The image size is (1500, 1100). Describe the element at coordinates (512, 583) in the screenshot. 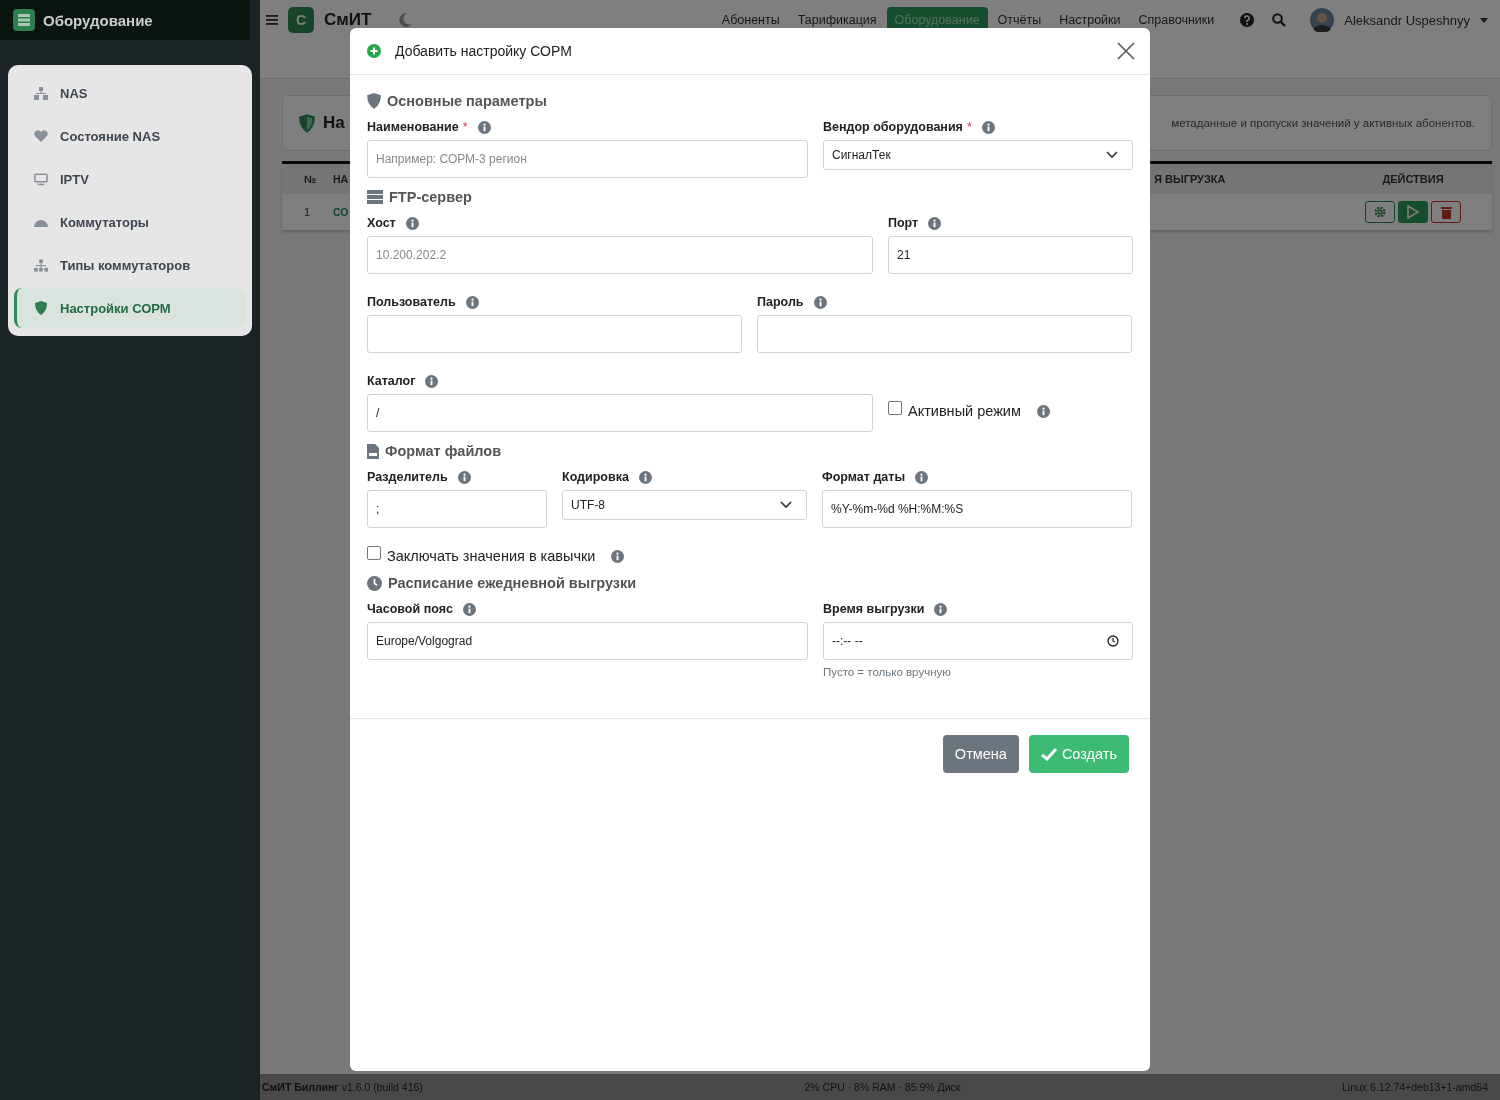

I see `section-title: Расписание ежедневной выгрузки` at that location.